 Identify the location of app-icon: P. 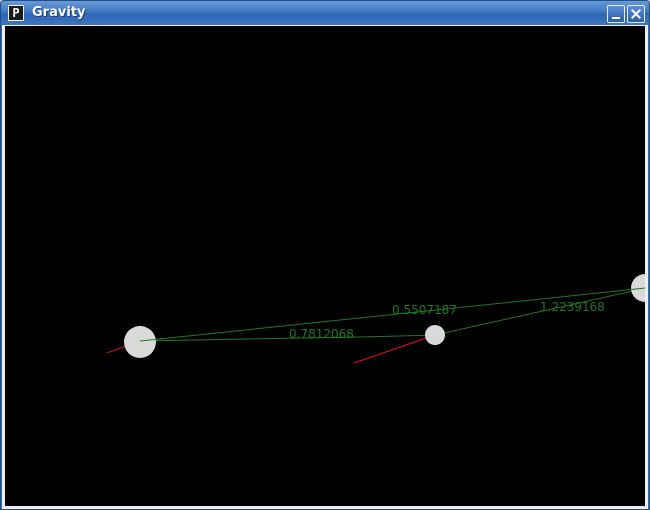
(16, 13).